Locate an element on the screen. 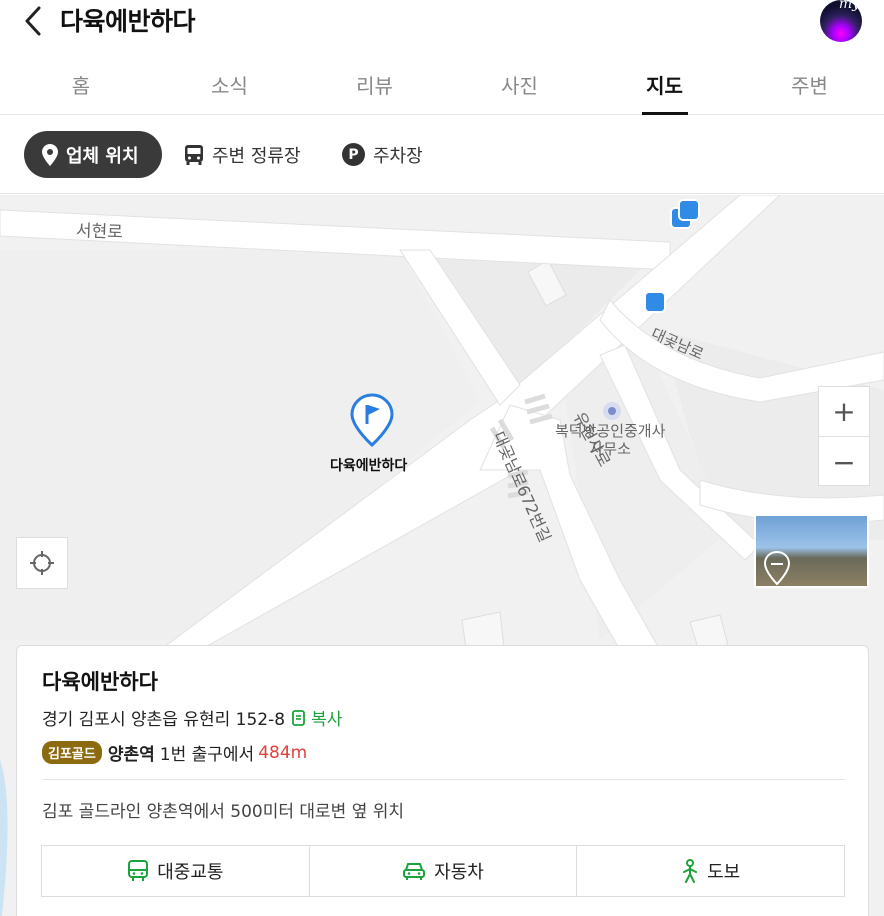  crosshair-icon is located at coordinates (42, 563).